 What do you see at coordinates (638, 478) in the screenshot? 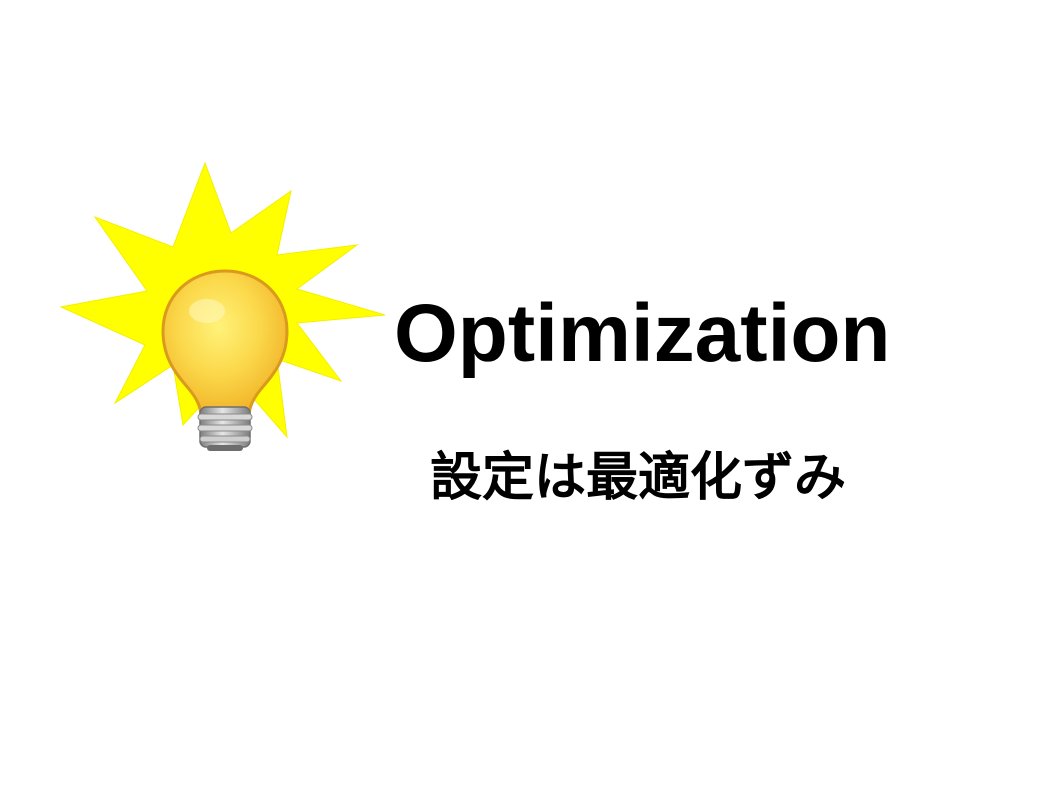
I see `slide-subtitle: 設定は最適化ずみ` at bounding box center [638, 478].